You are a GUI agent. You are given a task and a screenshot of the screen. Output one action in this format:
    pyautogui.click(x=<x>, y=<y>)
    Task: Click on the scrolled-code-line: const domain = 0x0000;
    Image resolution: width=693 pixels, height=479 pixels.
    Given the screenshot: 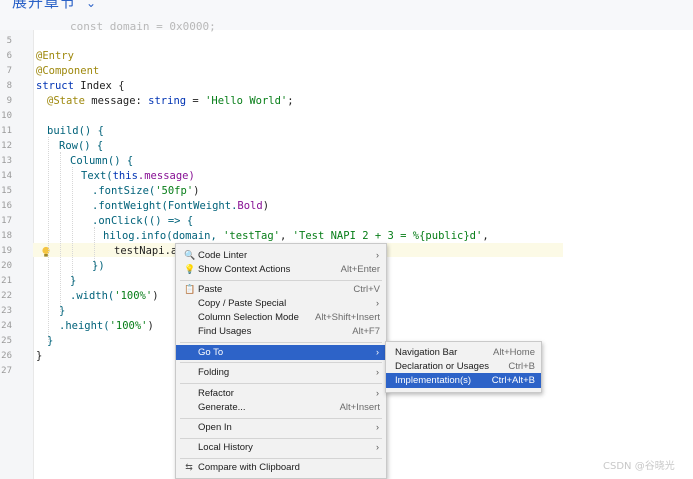 What is the action you would take?
    pyautogui.click(x=143, y=26)
    